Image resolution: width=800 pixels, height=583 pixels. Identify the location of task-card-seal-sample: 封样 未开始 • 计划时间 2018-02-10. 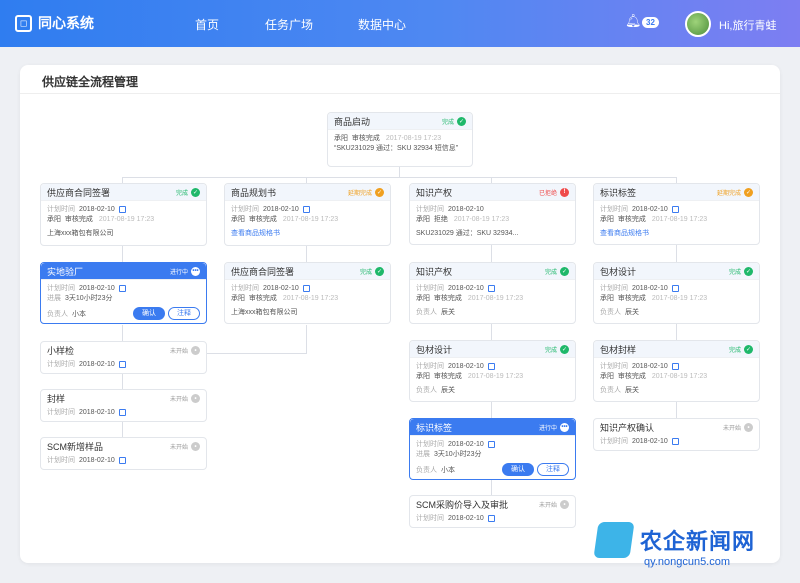
(123, 405).